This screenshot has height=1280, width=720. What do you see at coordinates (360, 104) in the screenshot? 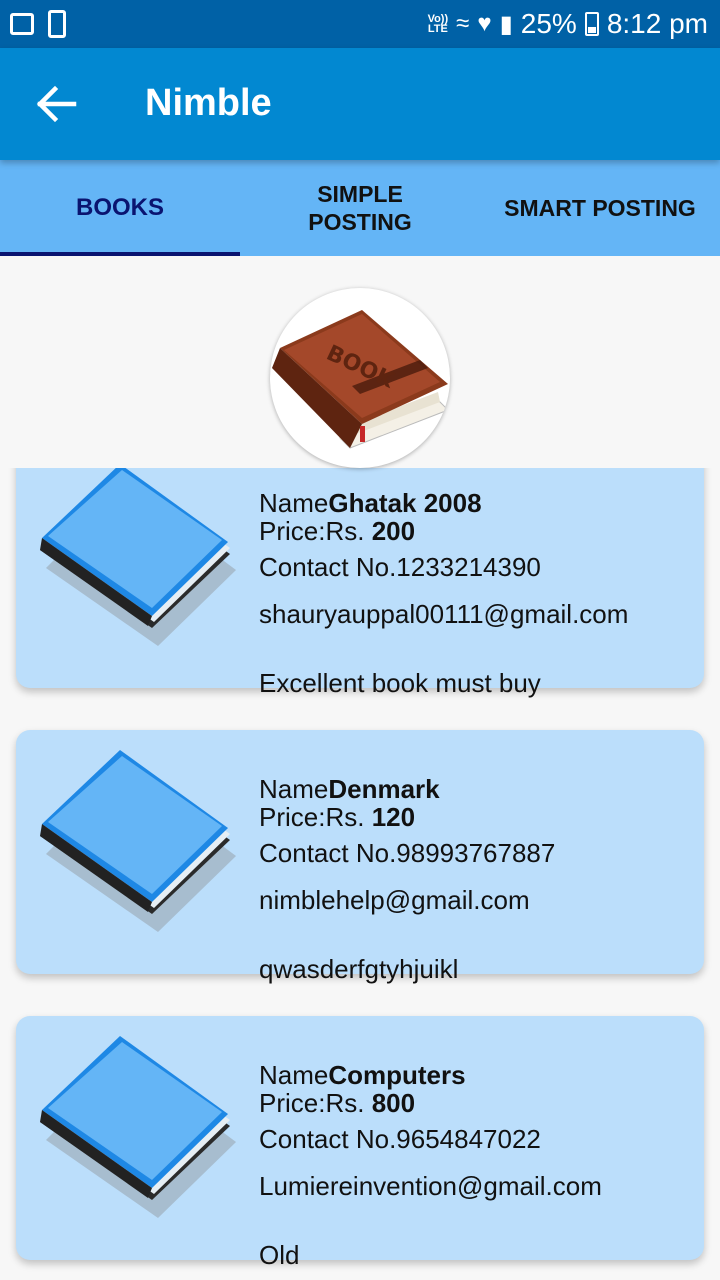
I see `app-bar: Nimble` at bounding box center [360, 104].